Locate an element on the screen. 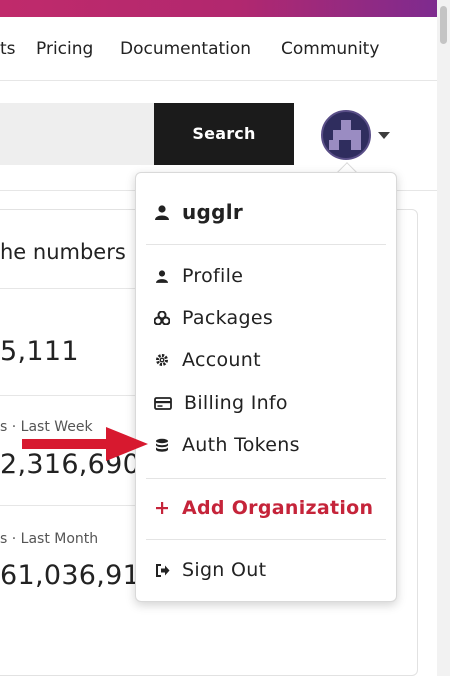 The height and width of the screenshot is (676, 450). page-scrollbar is located at coordinates (443, 338).